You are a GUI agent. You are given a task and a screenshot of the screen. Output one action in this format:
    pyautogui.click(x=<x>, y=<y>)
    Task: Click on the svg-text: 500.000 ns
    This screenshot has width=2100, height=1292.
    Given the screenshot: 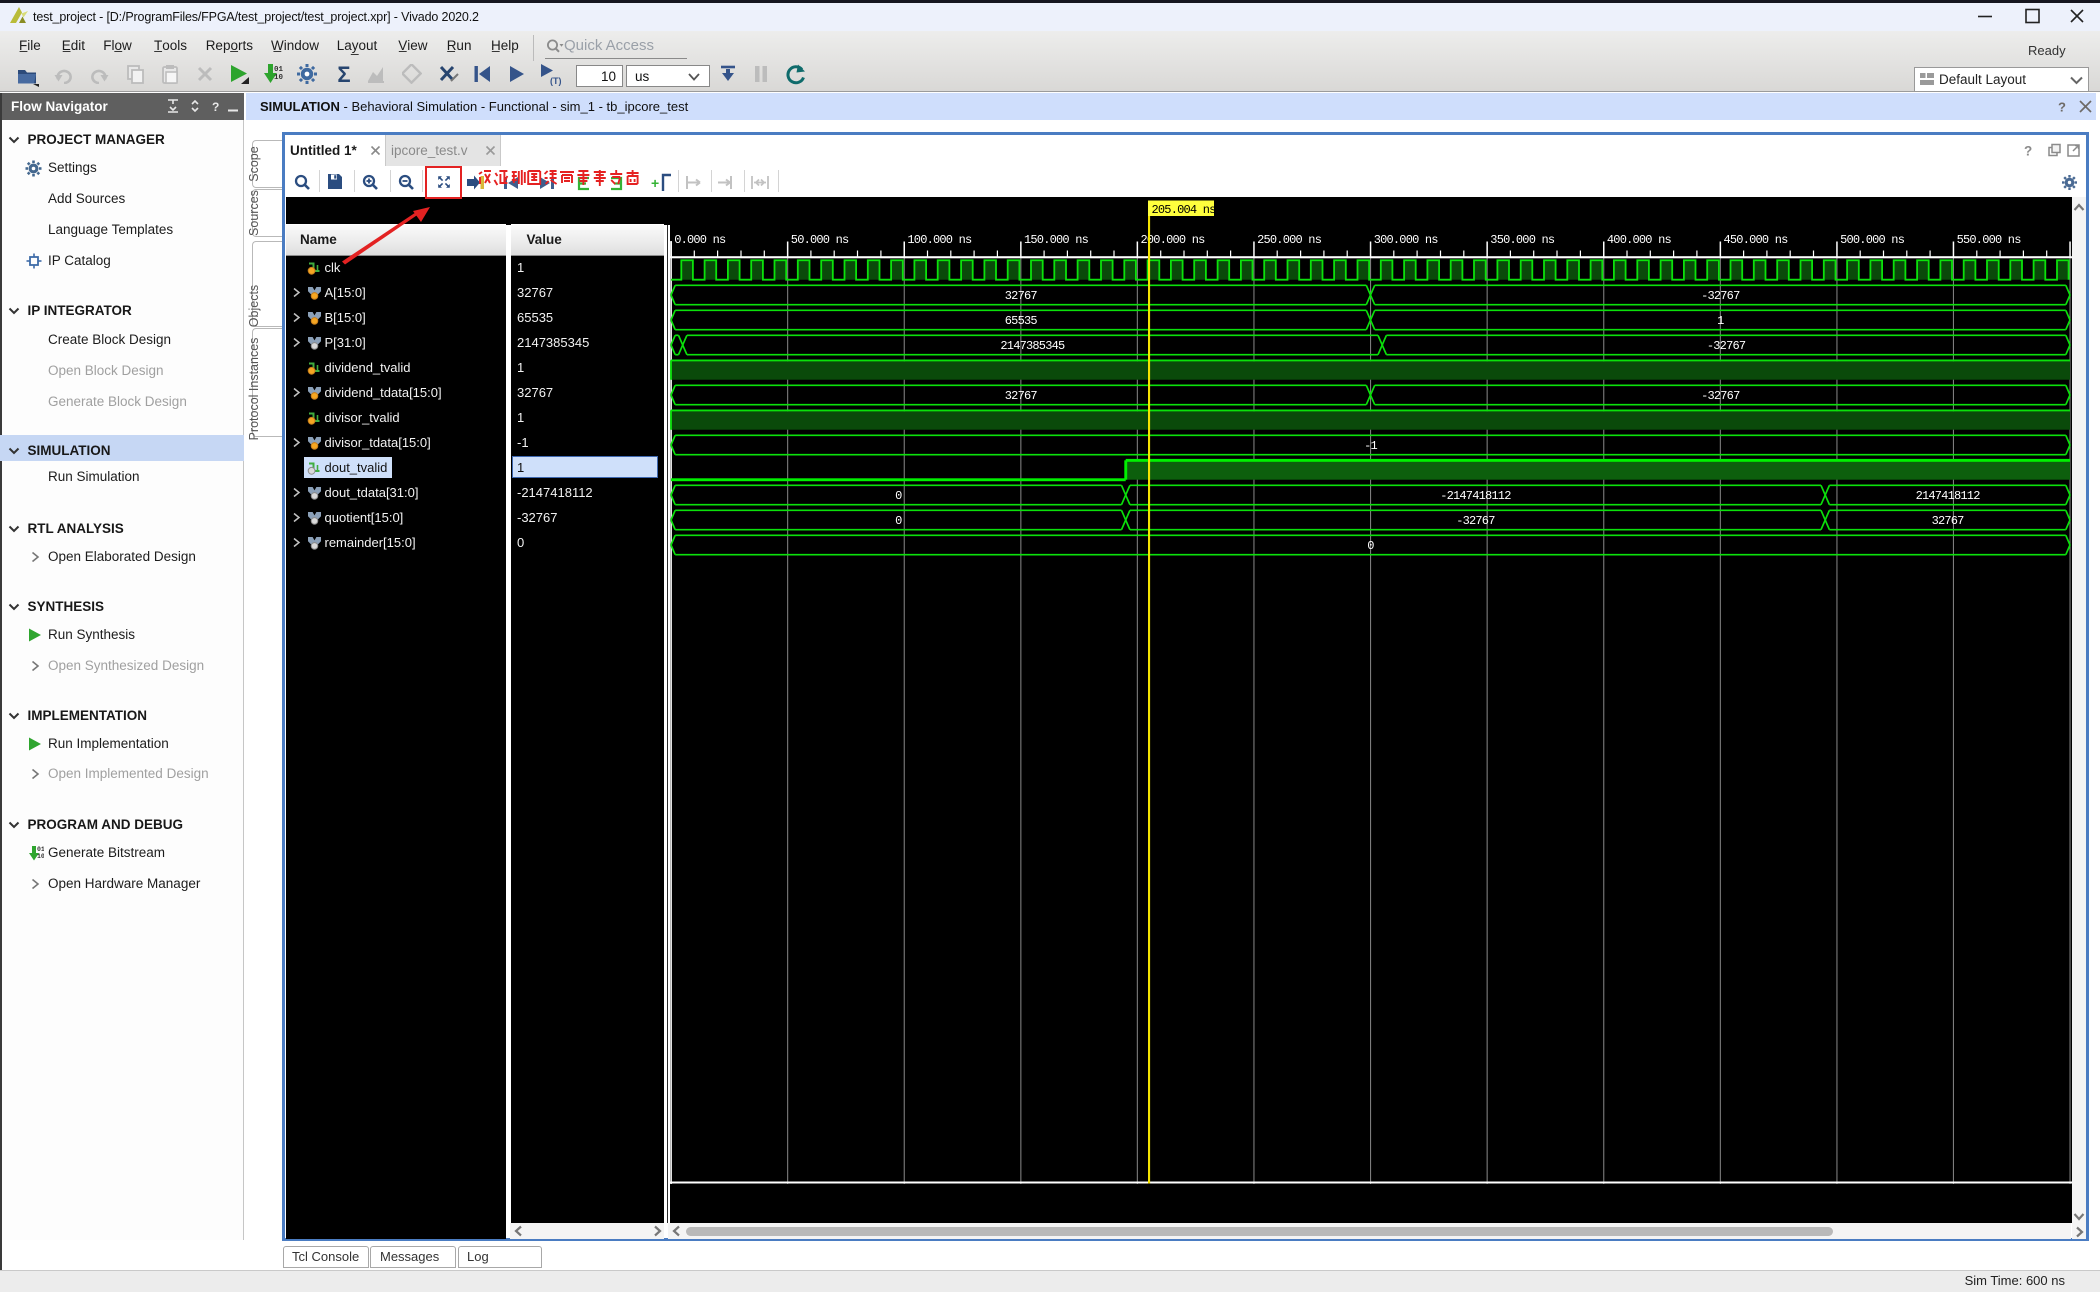 What is the action you would take?
    pyautogui.click(x=1872, y=240)
    